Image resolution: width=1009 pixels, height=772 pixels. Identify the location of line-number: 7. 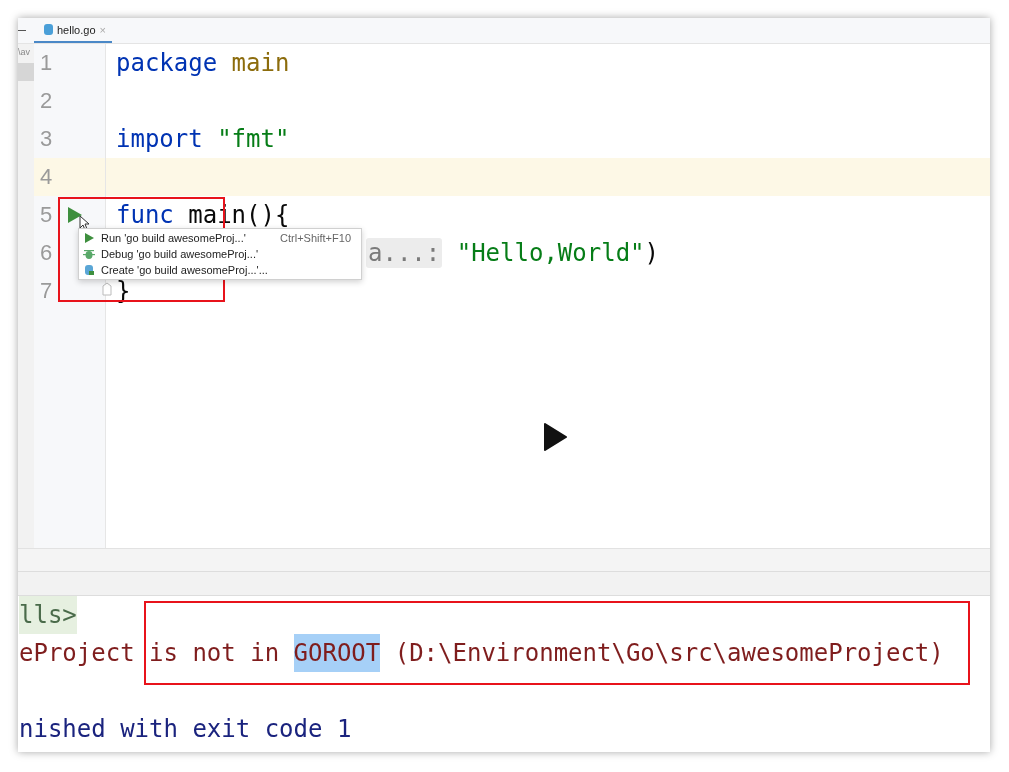
(46, 291).